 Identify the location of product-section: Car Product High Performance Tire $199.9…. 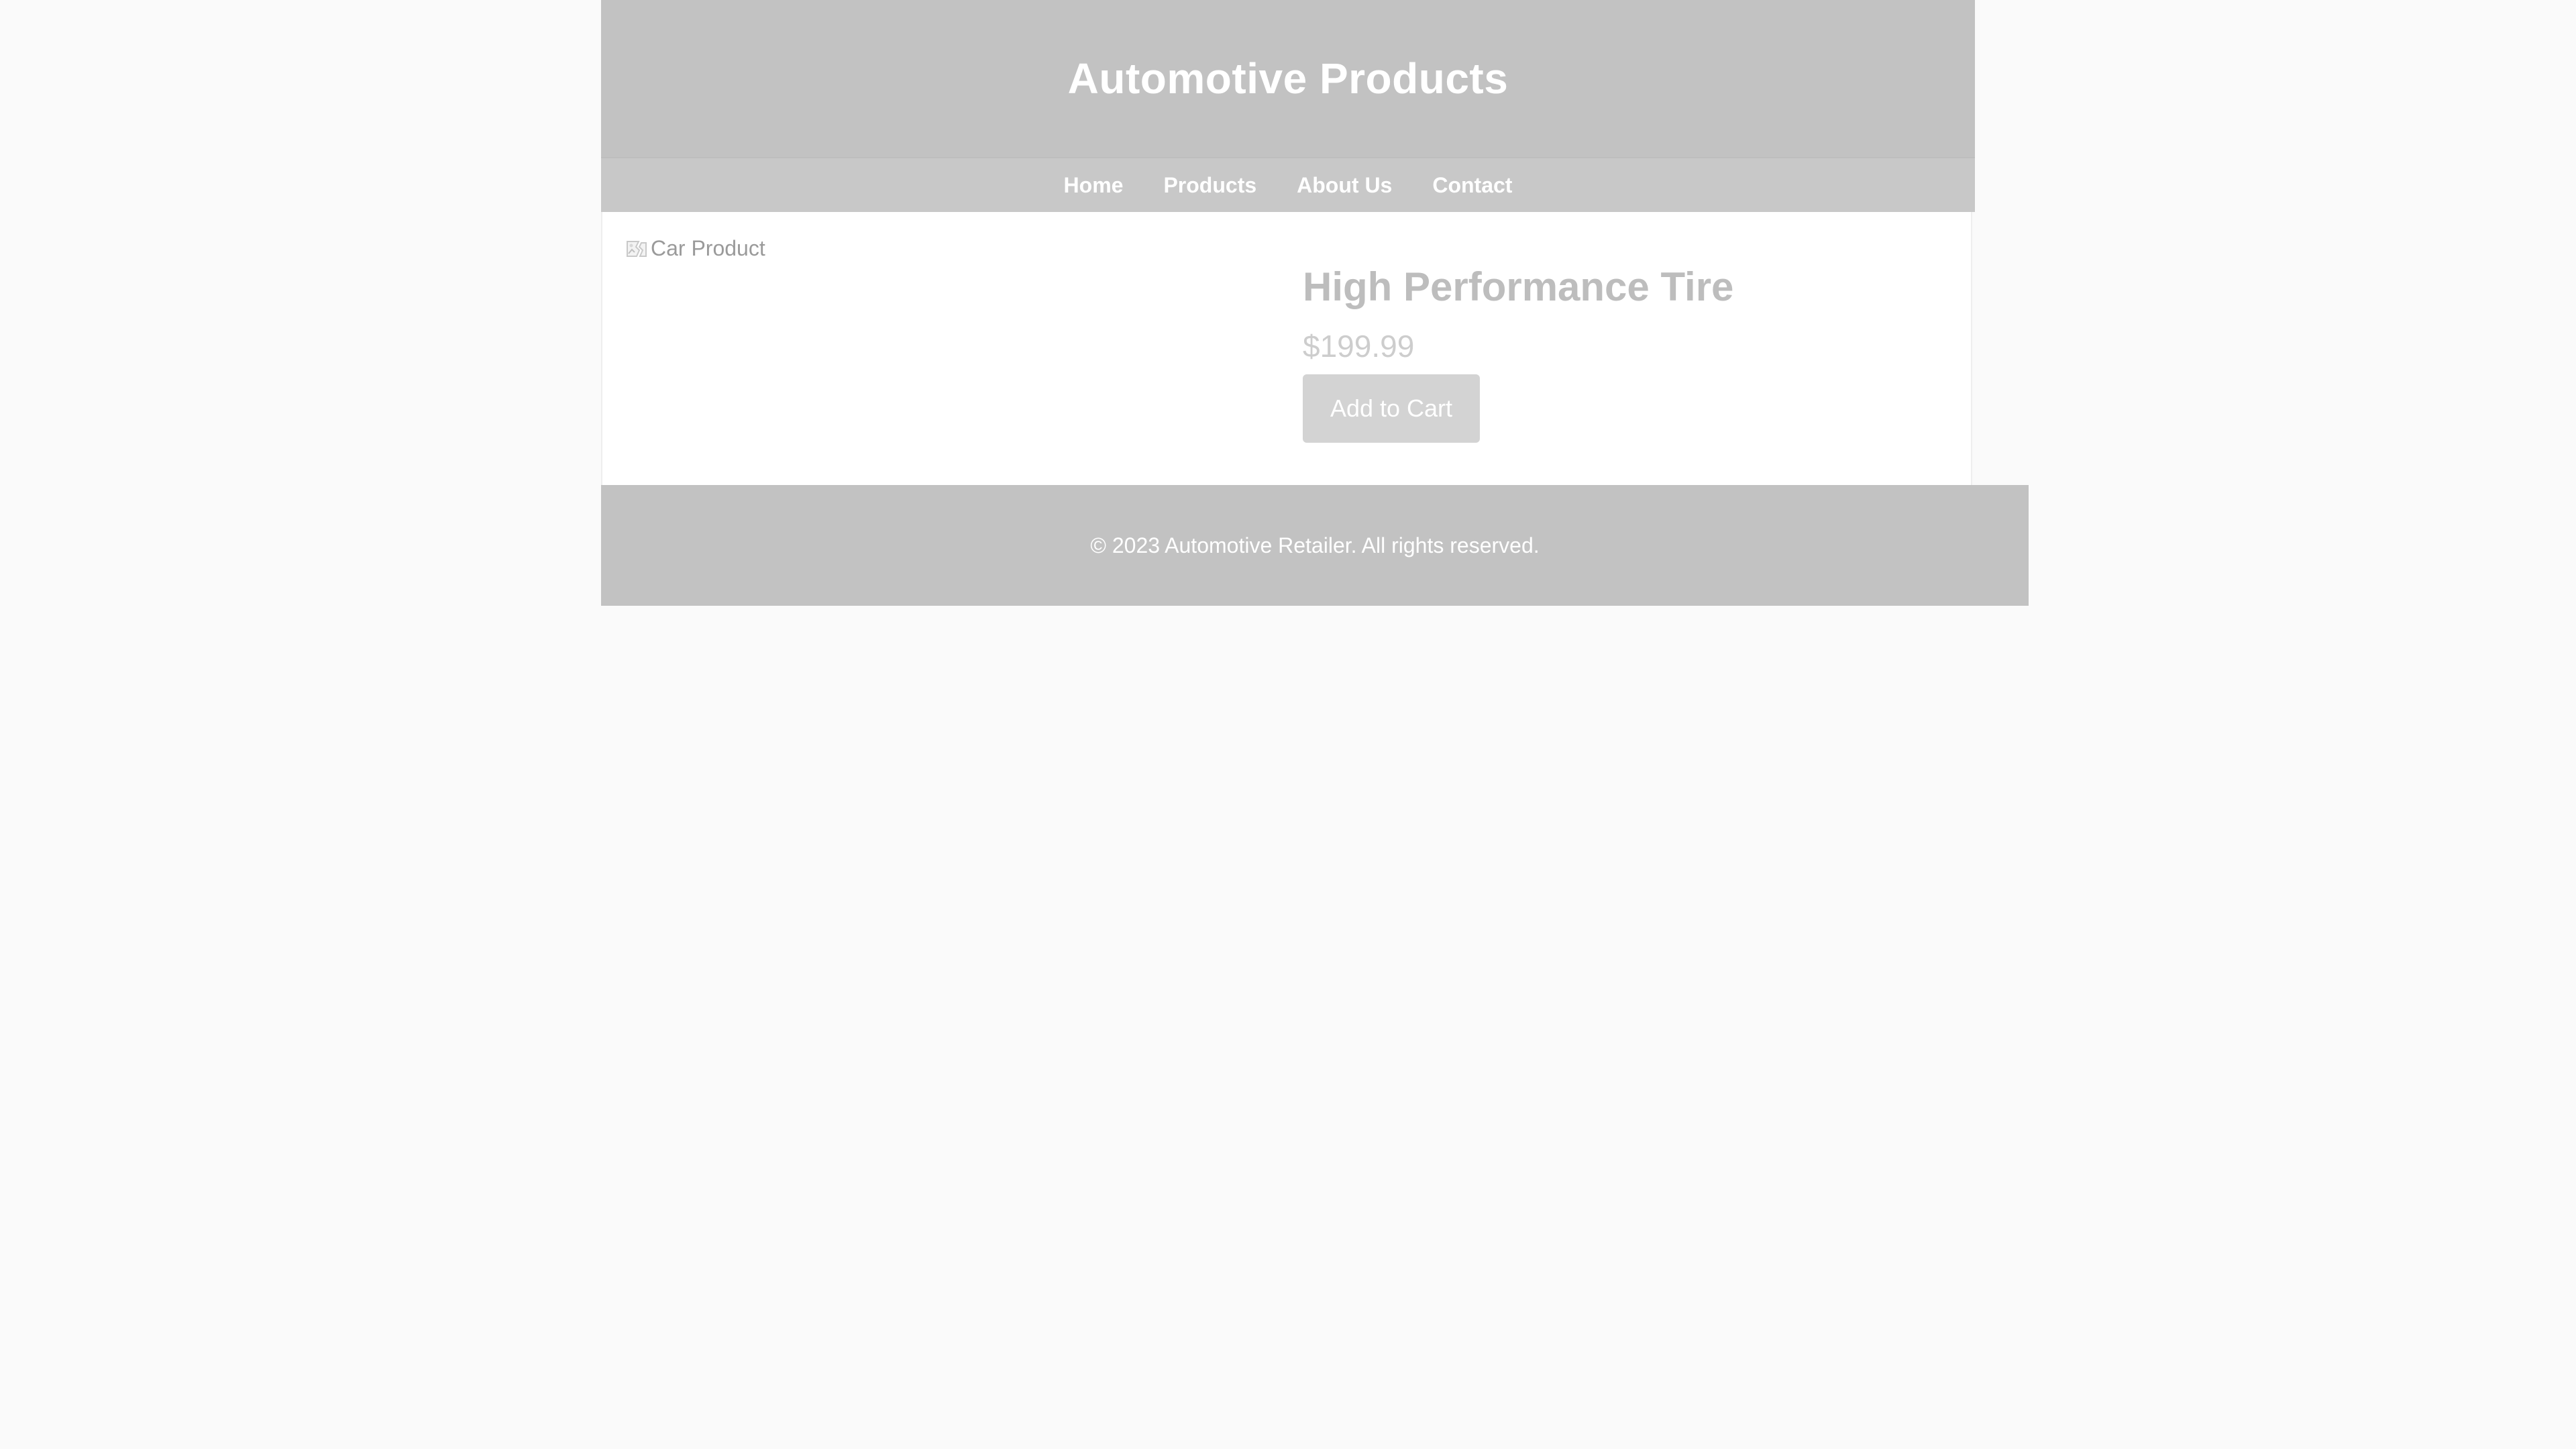
(1286, 348).